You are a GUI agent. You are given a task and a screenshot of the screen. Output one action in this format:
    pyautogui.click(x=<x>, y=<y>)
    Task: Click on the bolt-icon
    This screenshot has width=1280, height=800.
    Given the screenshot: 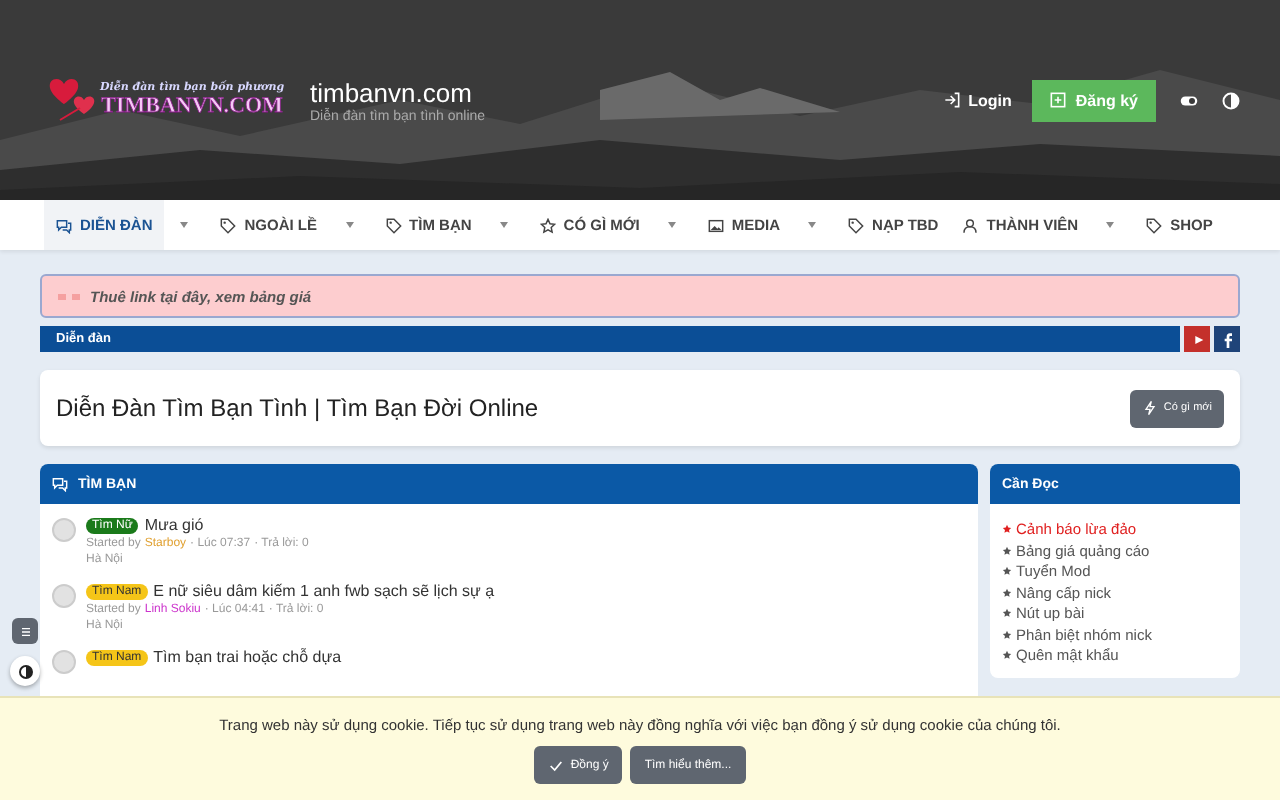 What is the action you would take?
    pyautogui.click(x=1149, y=408)
    